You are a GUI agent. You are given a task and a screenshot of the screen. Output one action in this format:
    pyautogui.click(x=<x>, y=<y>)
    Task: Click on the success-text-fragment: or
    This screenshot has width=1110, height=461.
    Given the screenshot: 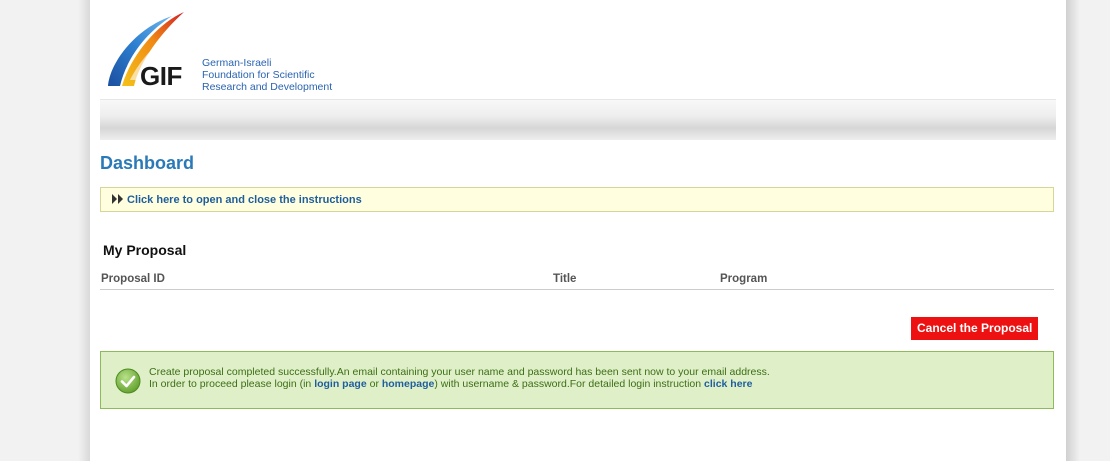 What is the action you would take?
    pyautogui.click(x=374, y=384)
    